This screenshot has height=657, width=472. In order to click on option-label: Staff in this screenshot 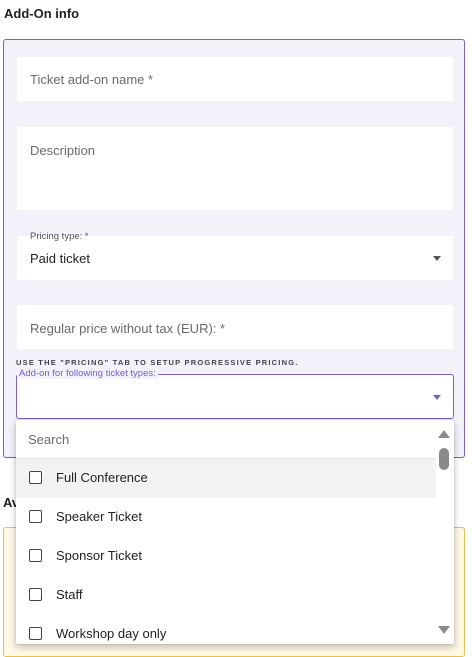, I will do `click(69, 594)`.